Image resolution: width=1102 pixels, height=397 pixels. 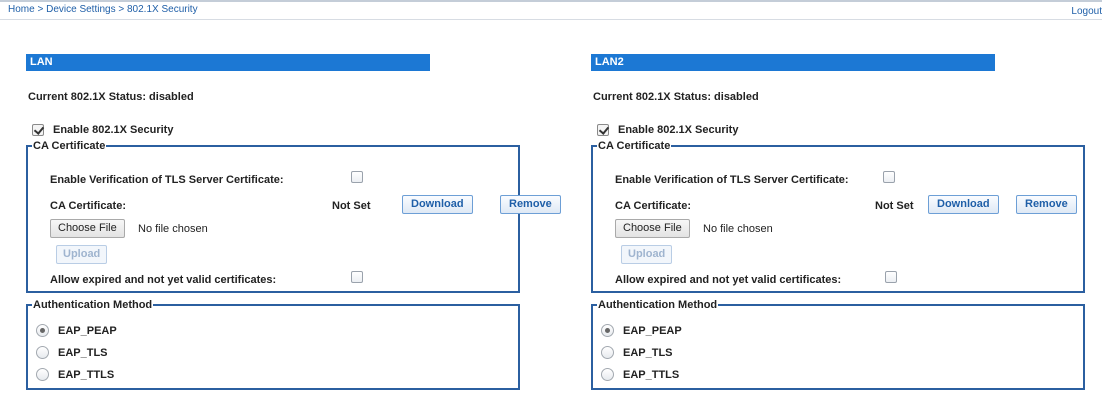 I want to click on logout-link: Logout, so click(x=1086, y=11).